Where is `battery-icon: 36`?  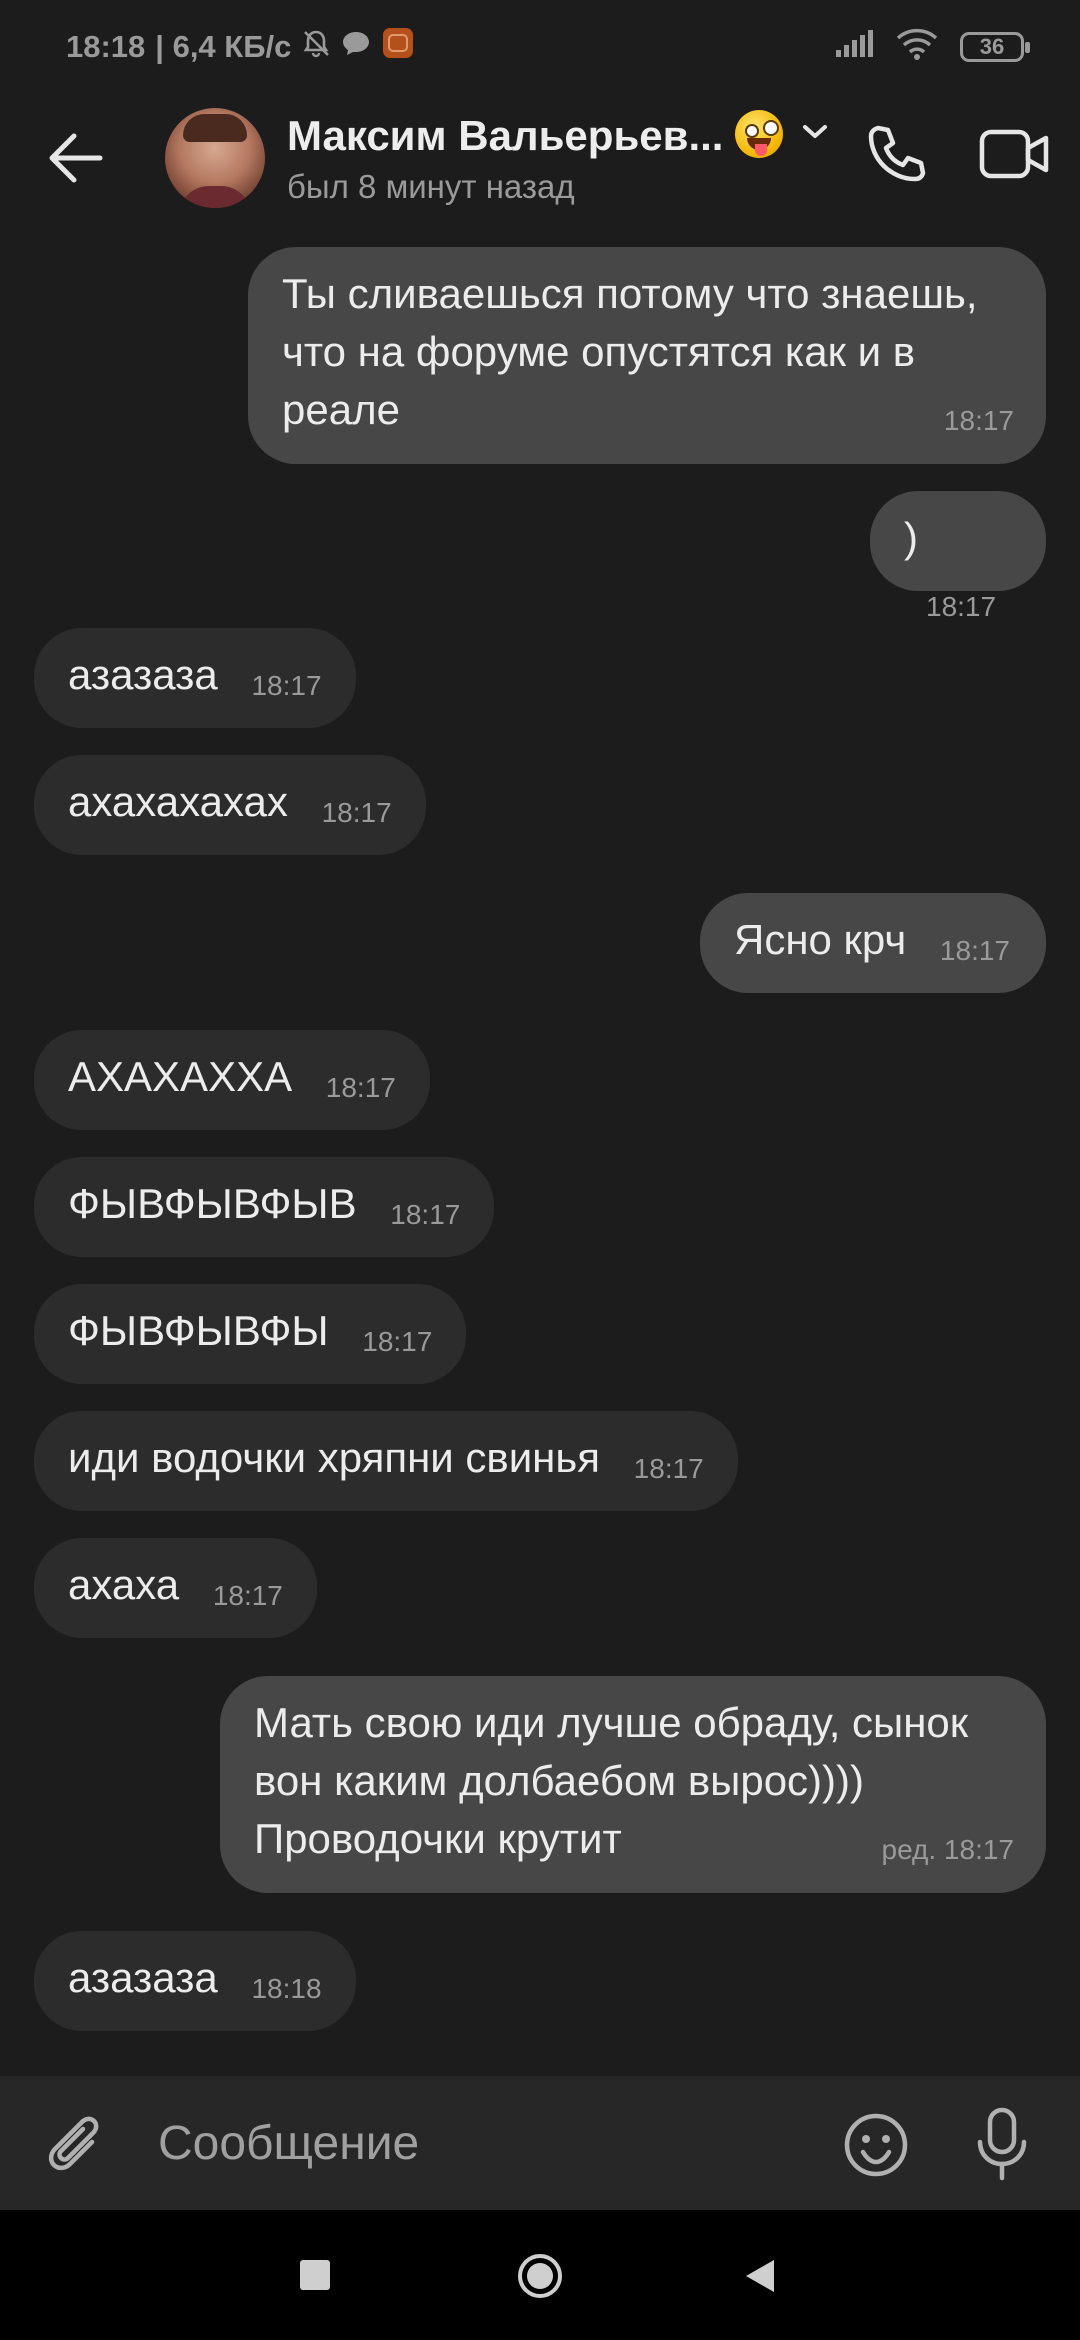
battery-icon: 36 is located at coordinates (995, 46).